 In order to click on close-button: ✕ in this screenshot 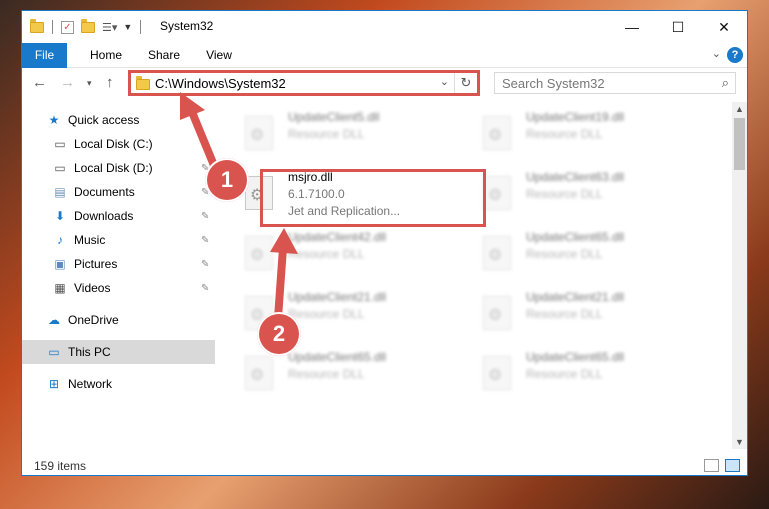, I will do `click(724, 27)`.